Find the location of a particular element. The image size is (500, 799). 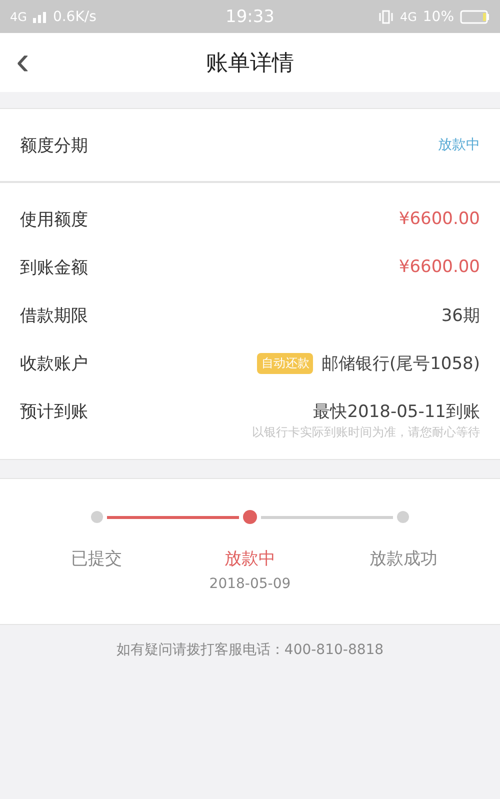

back-button: ‹ is located at coordinates (23, 61).